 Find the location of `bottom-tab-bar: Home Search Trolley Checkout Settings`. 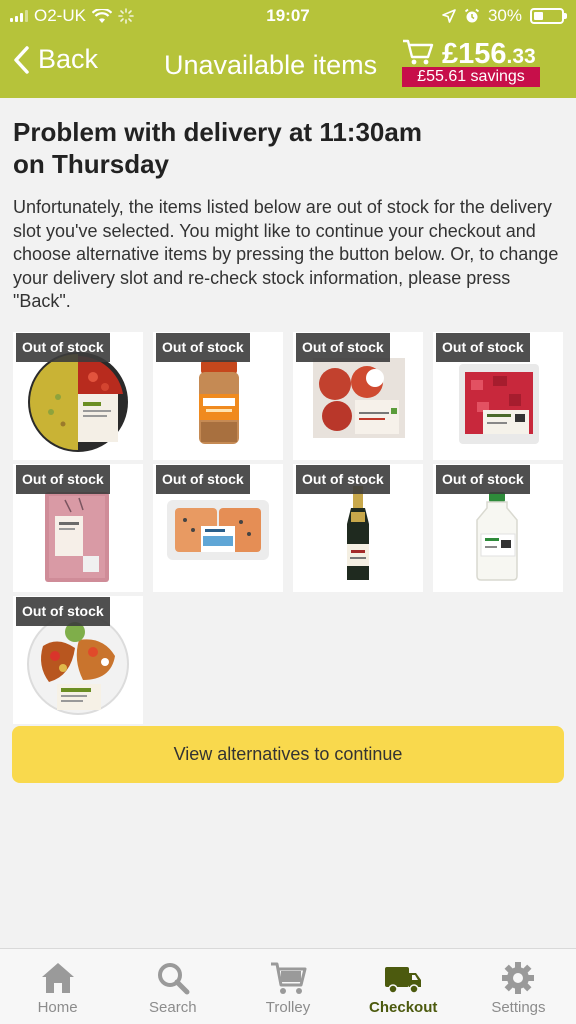

bottom-tab-bar: Home Search Trolley Checkout Settings is located at coordinates (288, 986).